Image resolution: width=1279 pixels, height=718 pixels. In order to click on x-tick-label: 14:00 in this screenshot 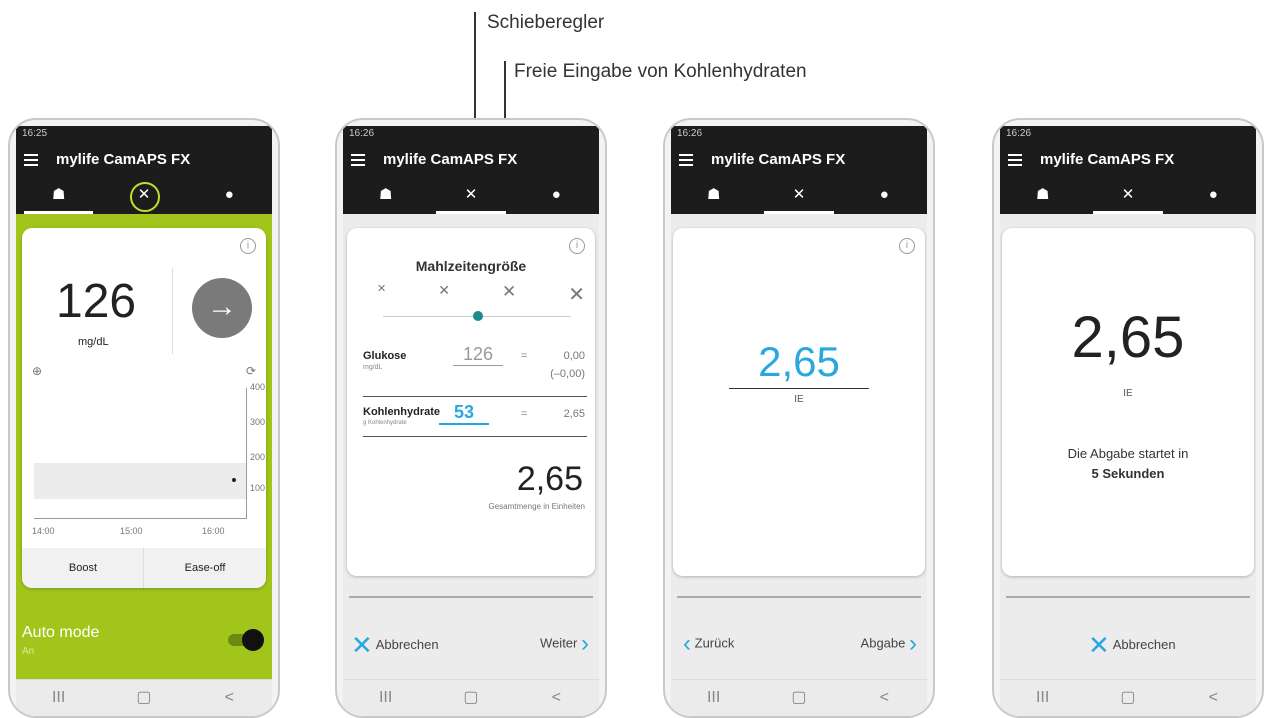, I will do `click(43, 531)`.